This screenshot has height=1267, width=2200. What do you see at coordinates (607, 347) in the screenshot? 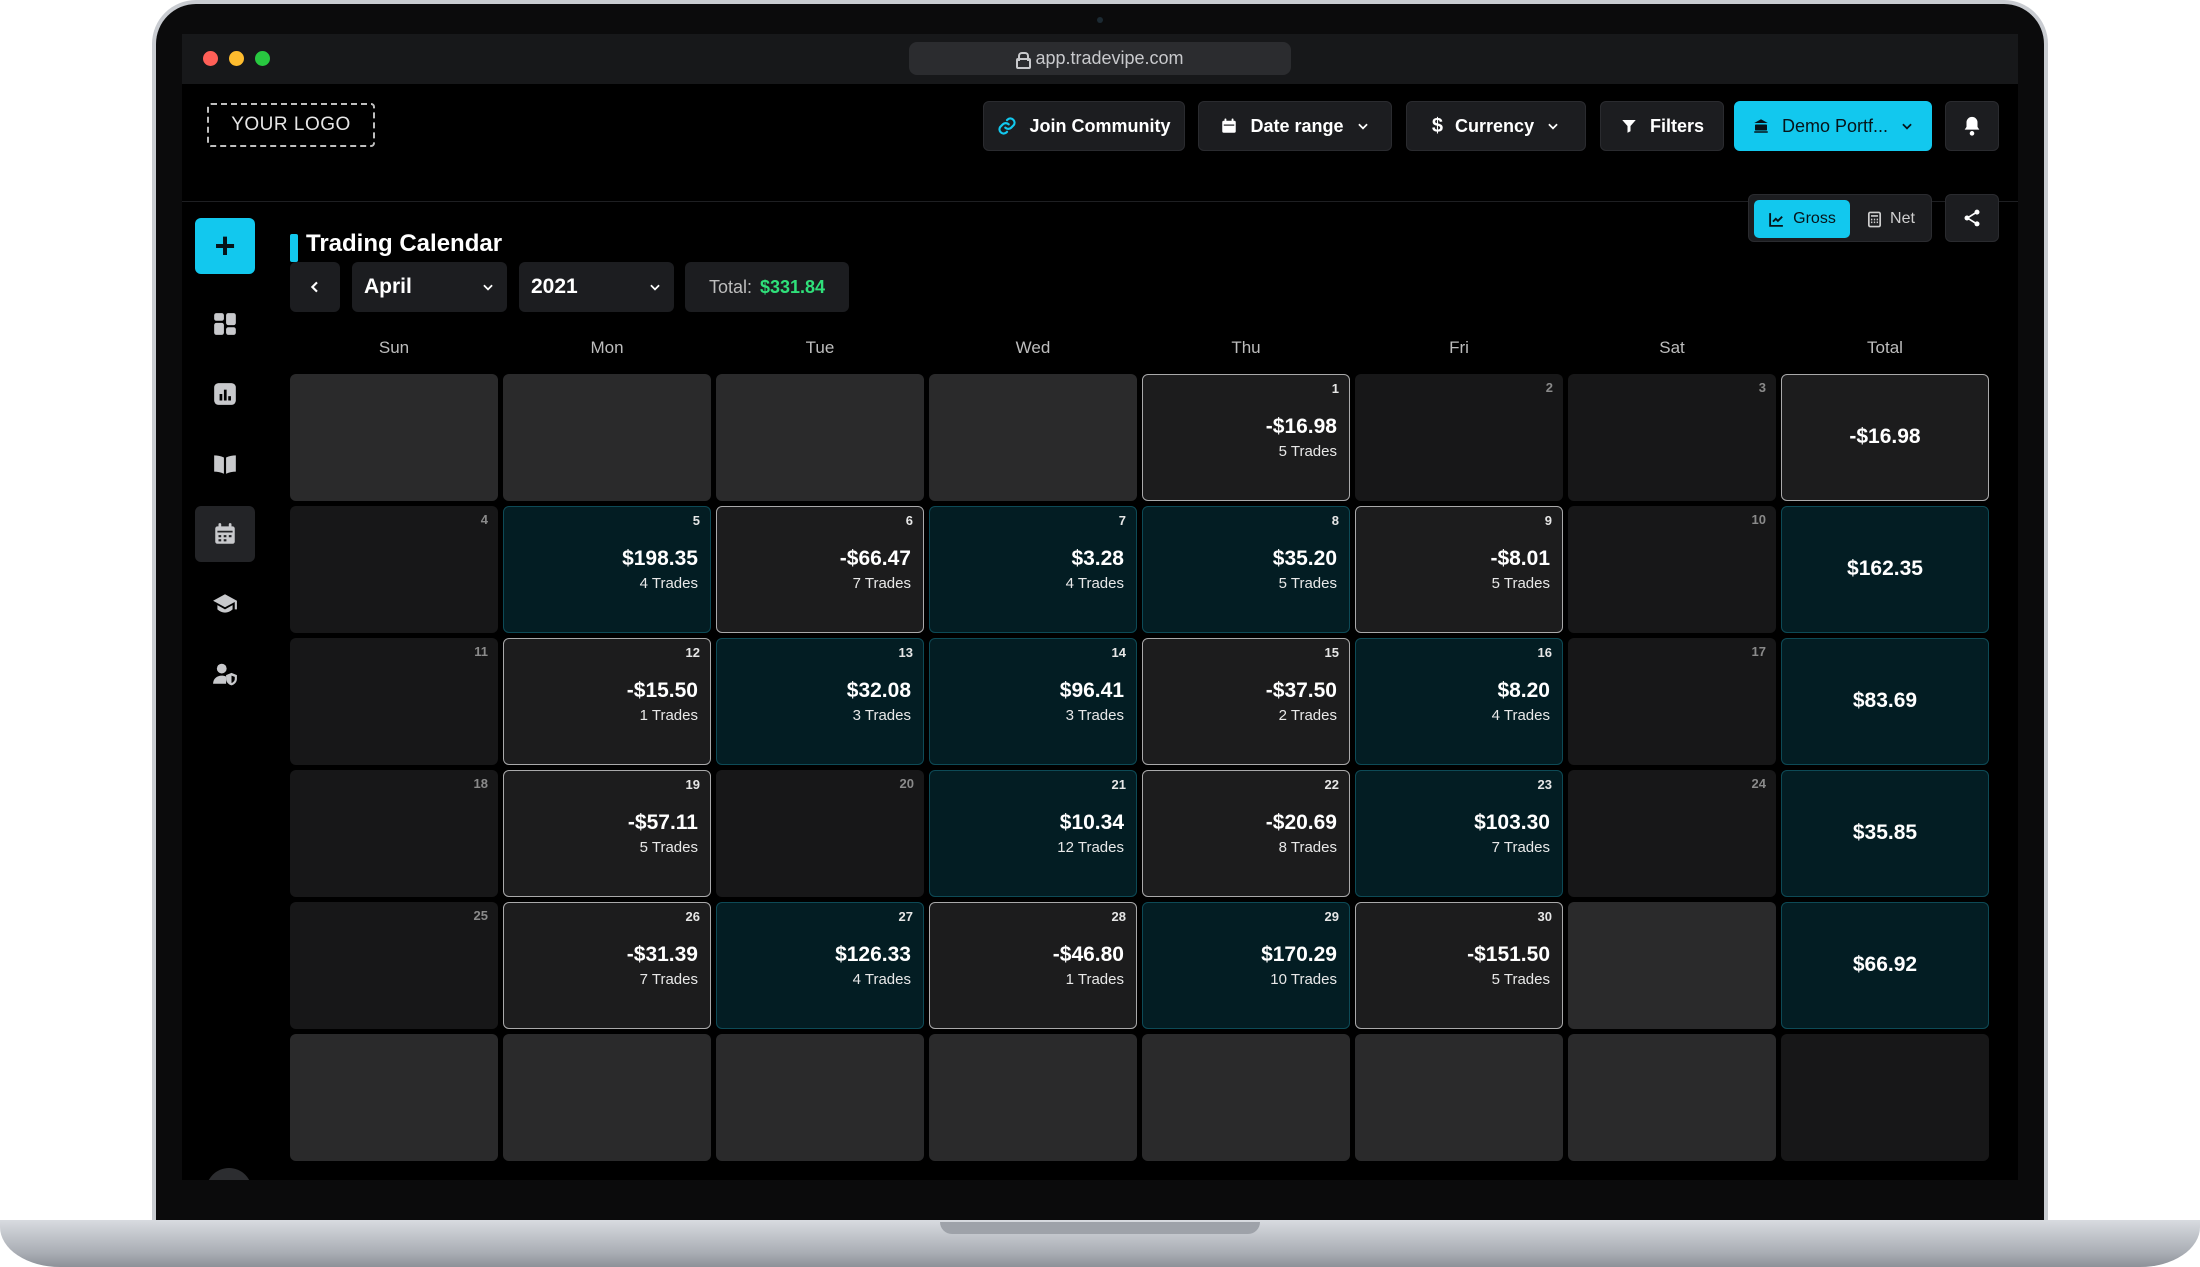
I see `weekday-mon: Mon` at bounding box center [607, 347].